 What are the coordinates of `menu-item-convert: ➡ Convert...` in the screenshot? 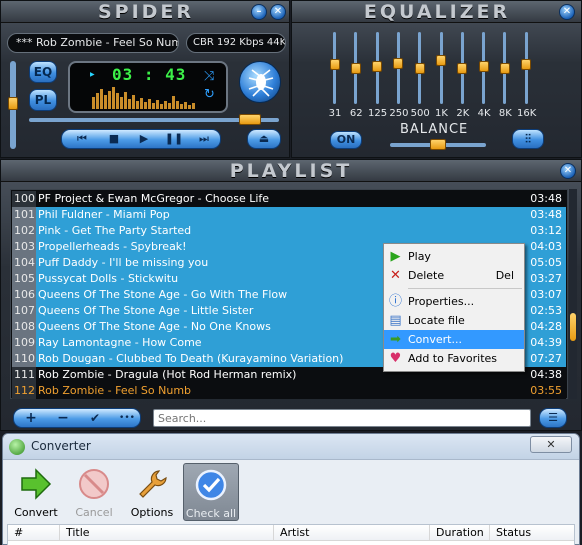 It's located at (454, 339).